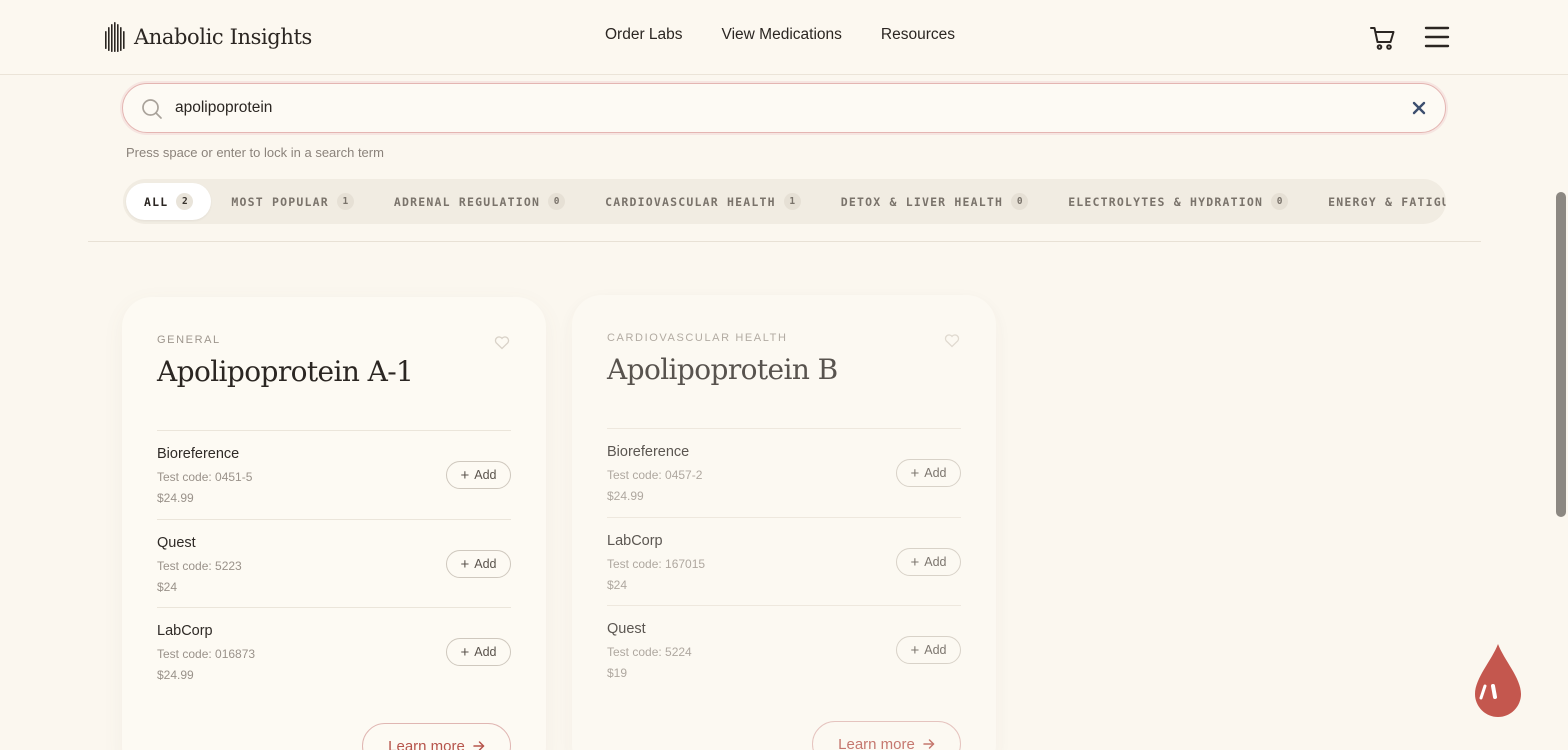  I want to click on brand-logo: Anabolic Insights, so click(208, 37).